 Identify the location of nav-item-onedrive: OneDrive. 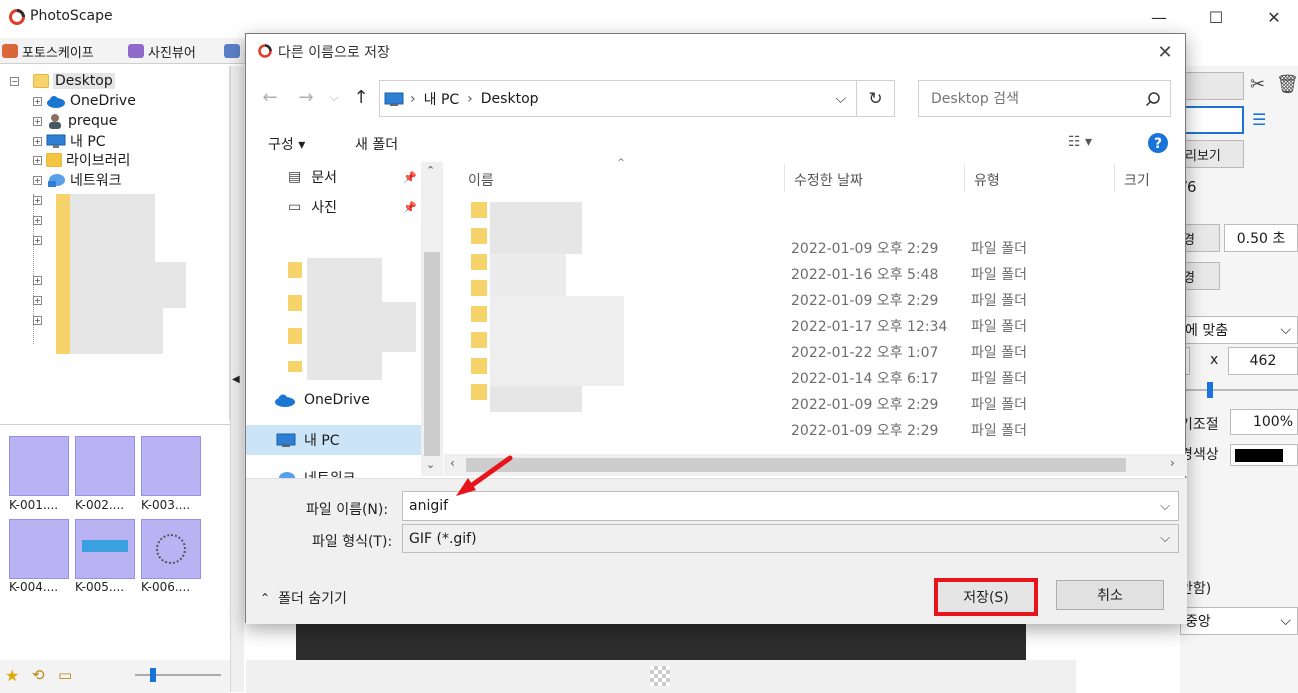
(333, 400).